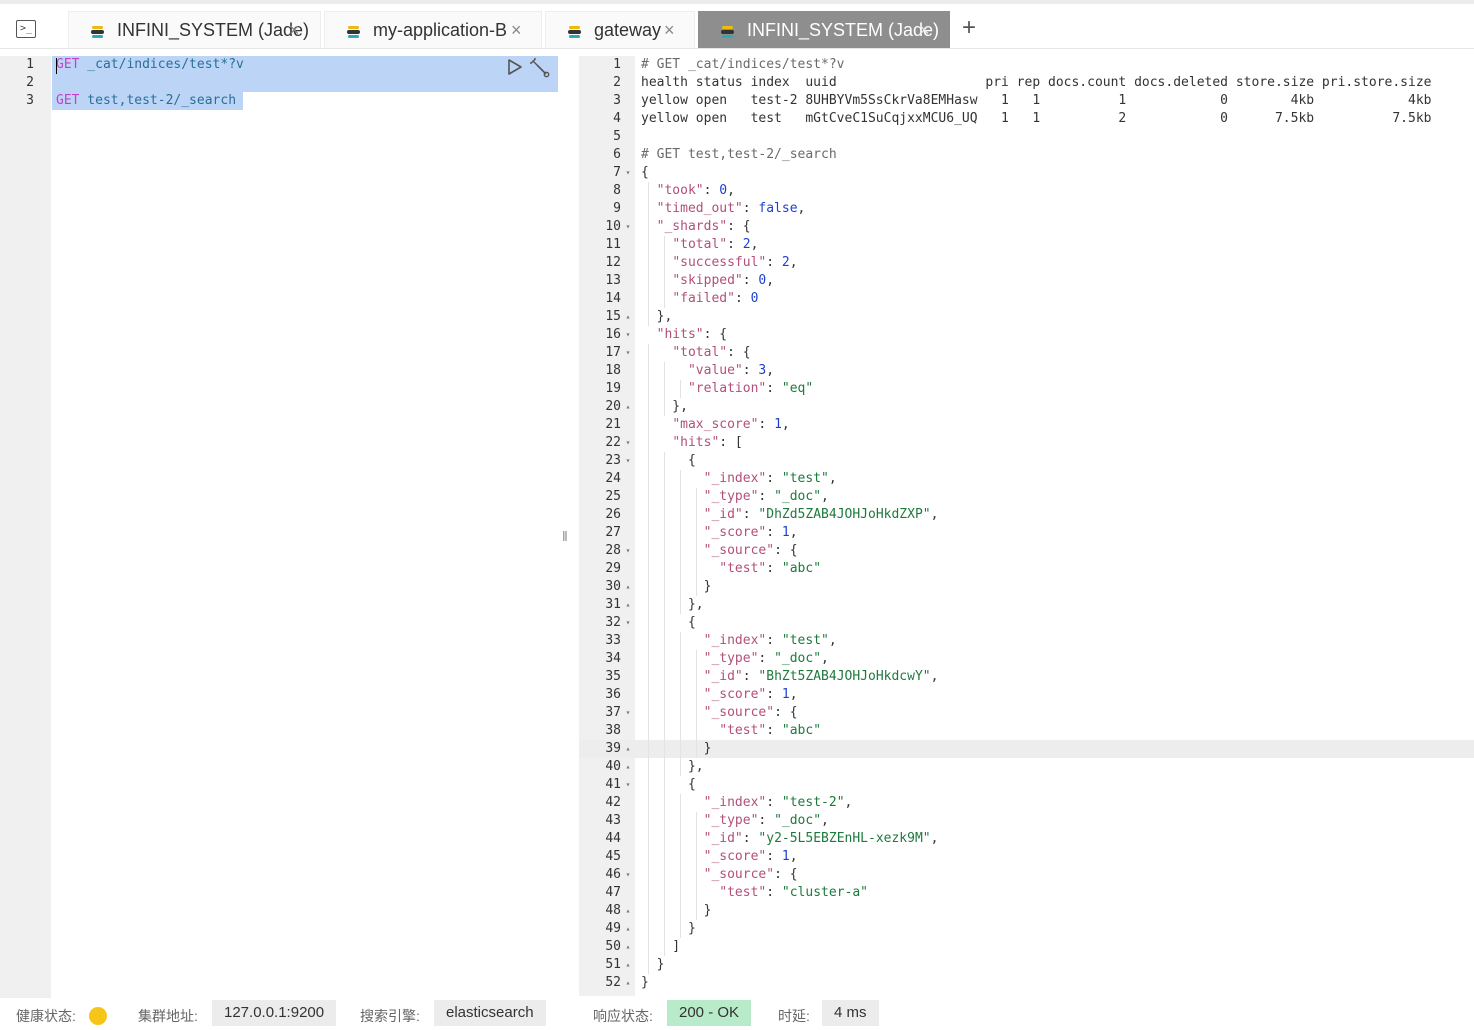 The width and height of the screenshot is (1474, 1030). I want to click on search-engine-value: elasticsearch, so click(490, 1013).